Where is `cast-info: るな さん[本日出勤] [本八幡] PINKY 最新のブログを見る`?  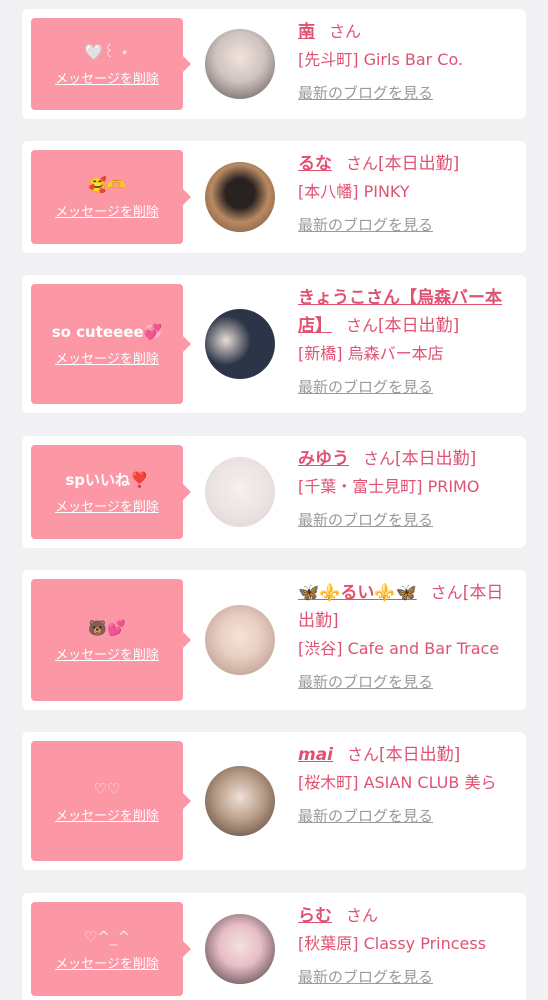
cast-info: るな さん[本日出勤] [本八幡] PINKY 最新のブログを見る is located at coordinates (407, 193).